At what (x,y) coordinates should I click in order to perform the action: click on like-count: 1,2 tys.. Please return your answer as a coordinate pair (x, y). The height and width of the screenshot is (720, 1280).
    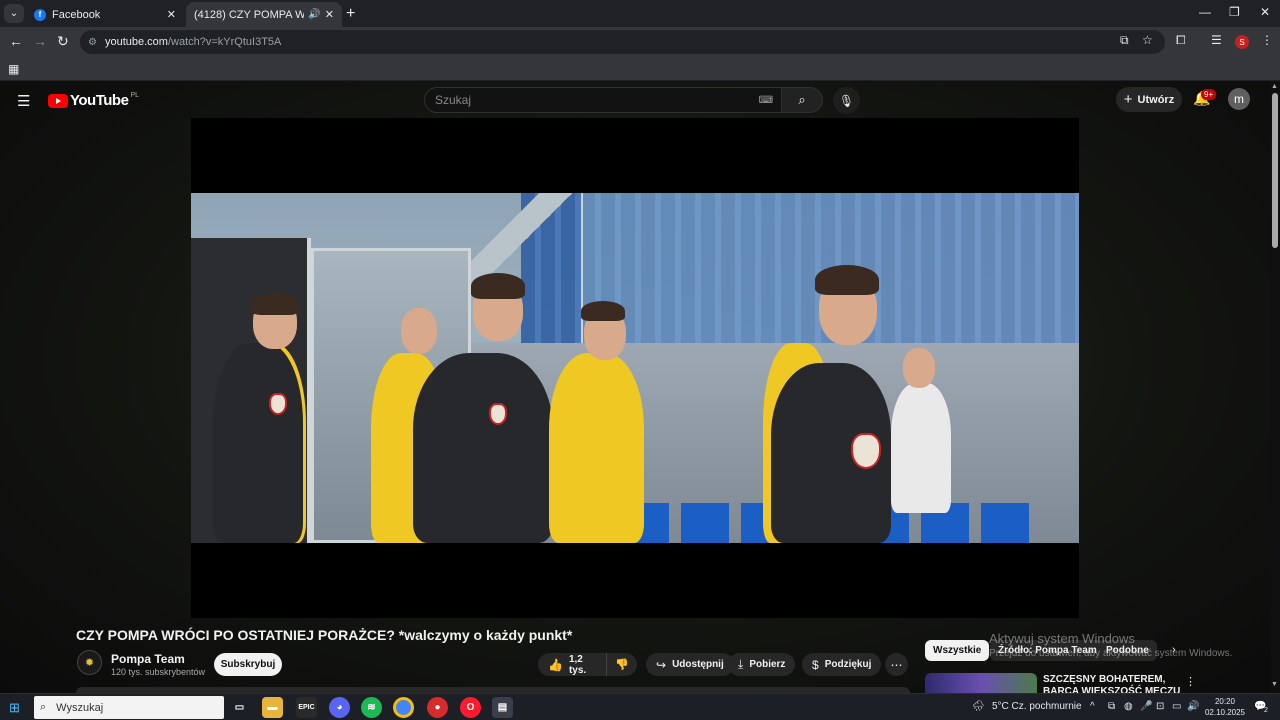
    Looking at the image, I should click on (577, 664).